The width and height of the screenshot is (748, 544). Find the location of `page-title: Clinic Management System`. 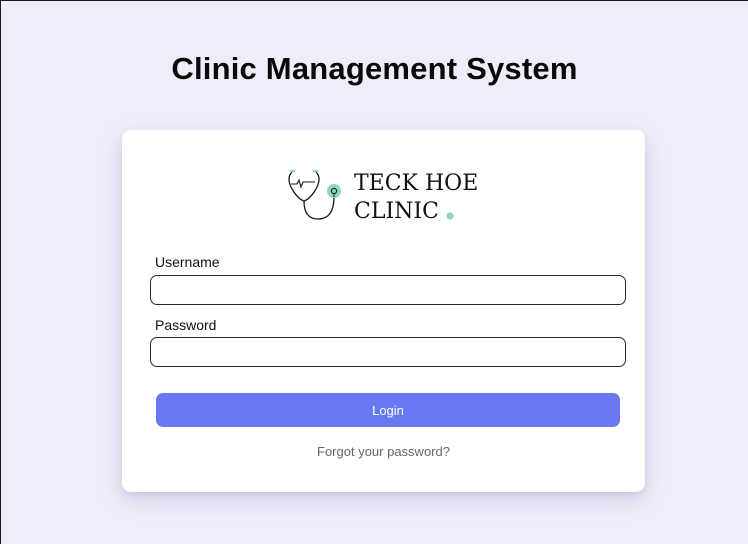

page-title: Clinic Management System is located at coordinates (374, 68).